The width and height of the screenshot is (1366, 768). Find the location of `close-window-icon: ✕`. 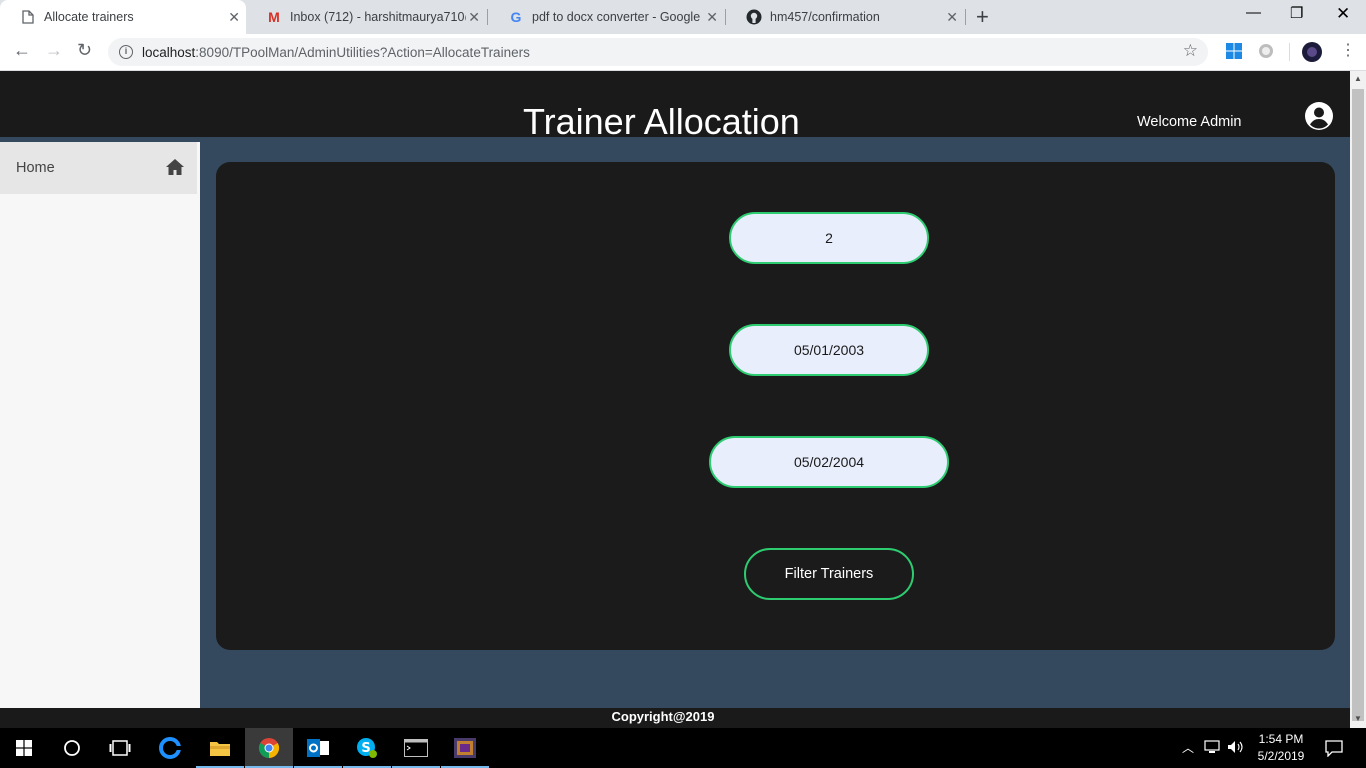

close-window-icon: ✕ is located at coordinates (1343, 14).